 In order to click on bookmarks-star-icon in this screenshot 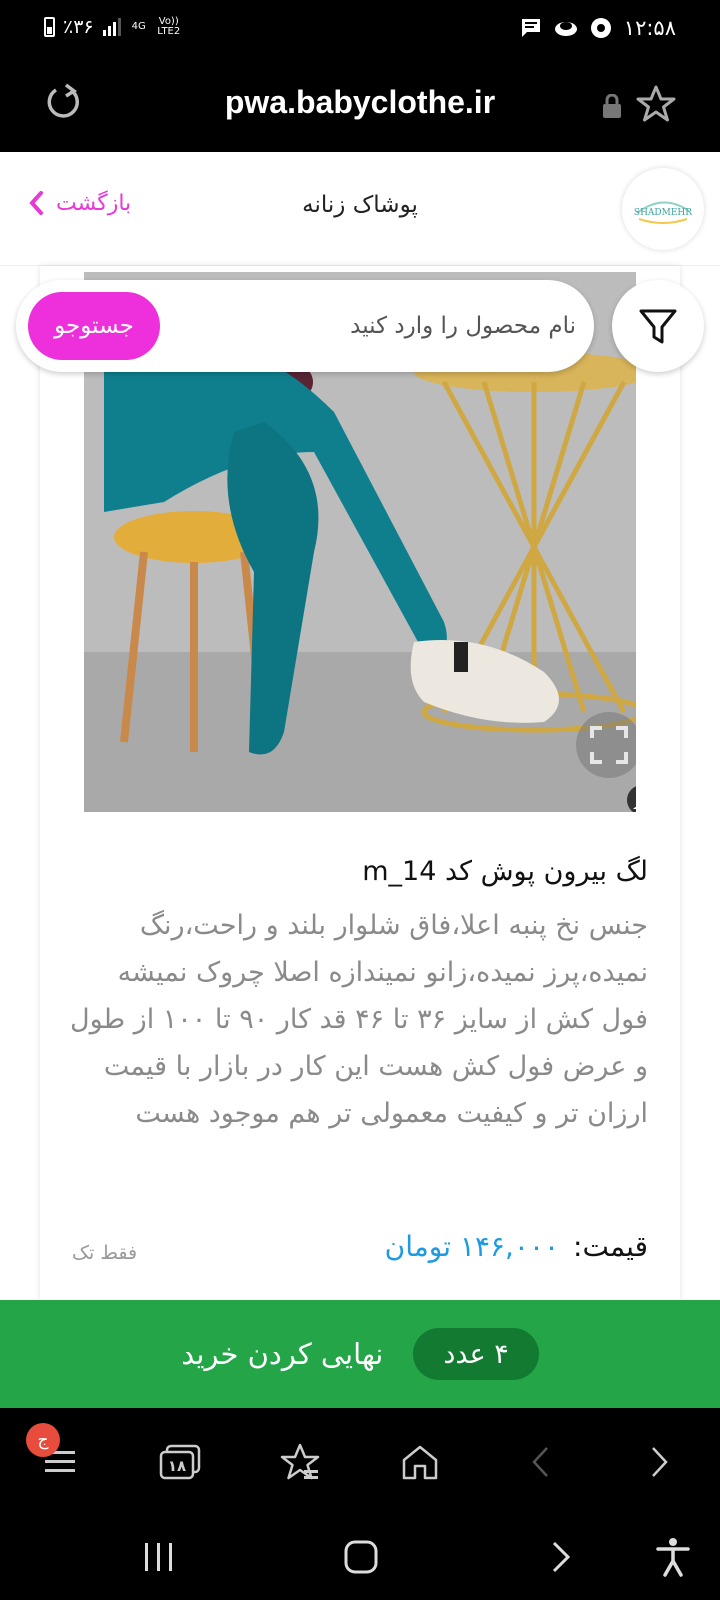, I will do `click(300, 1461)`.